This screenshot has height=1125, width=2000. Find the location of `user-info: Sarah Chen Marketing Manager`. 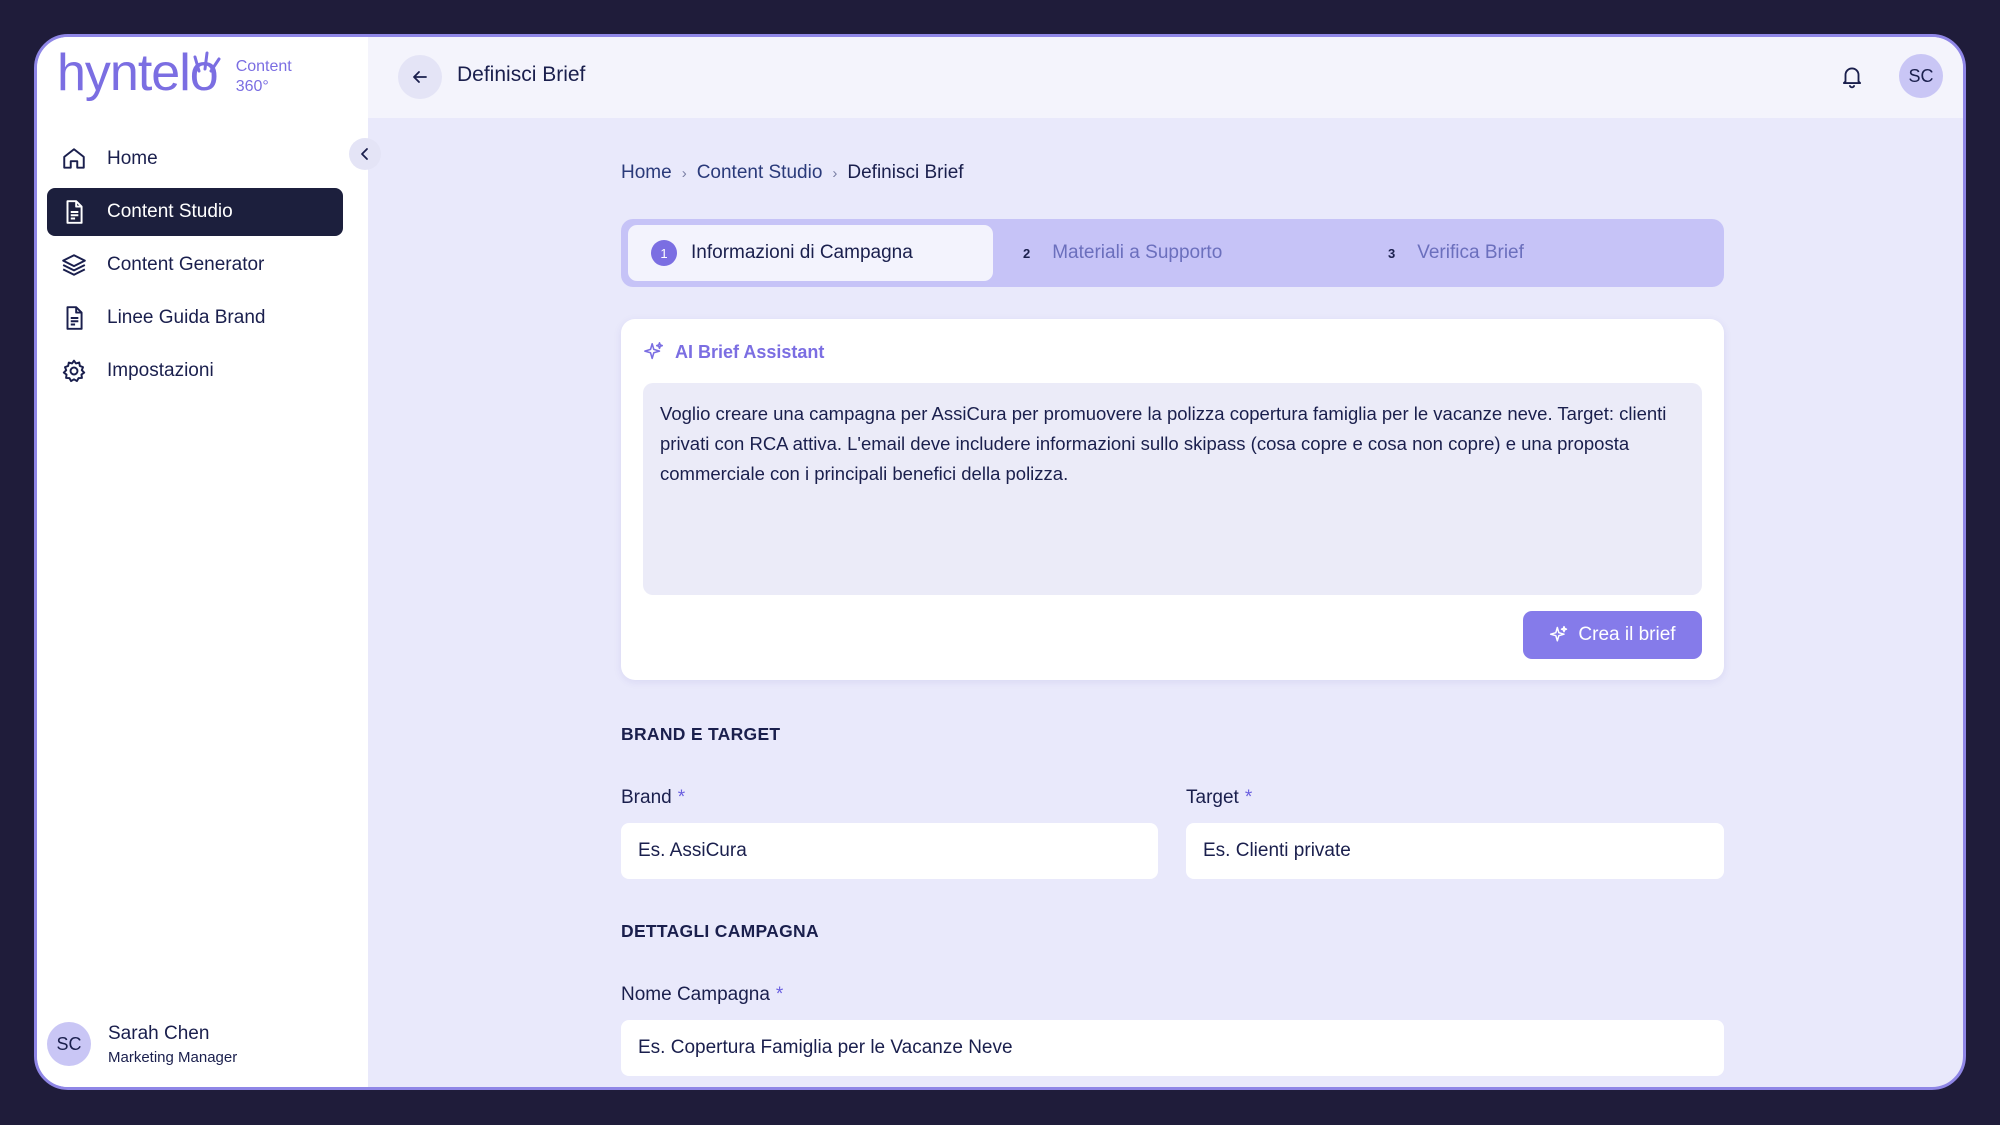

user-info: Sarah Chen Marketing Manager is located at coordinates (172, 1044).